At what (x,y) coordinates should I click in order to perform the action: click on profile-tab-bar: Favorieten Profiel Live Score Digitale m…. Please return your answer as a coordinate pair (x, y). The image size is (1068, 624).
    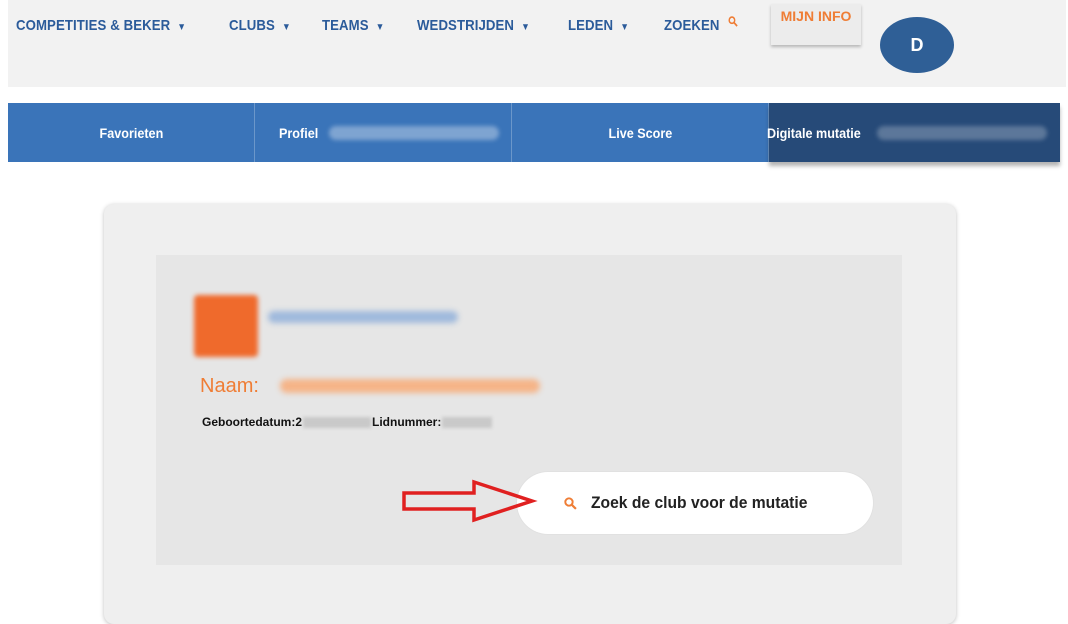
    Looking at the image, I should click on (534, 132).